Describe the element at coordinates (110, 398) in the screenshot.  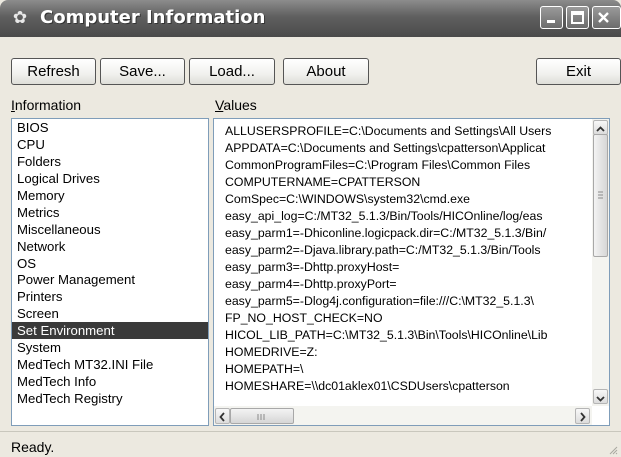
I see `list-item: MedTech Registry` at that location.